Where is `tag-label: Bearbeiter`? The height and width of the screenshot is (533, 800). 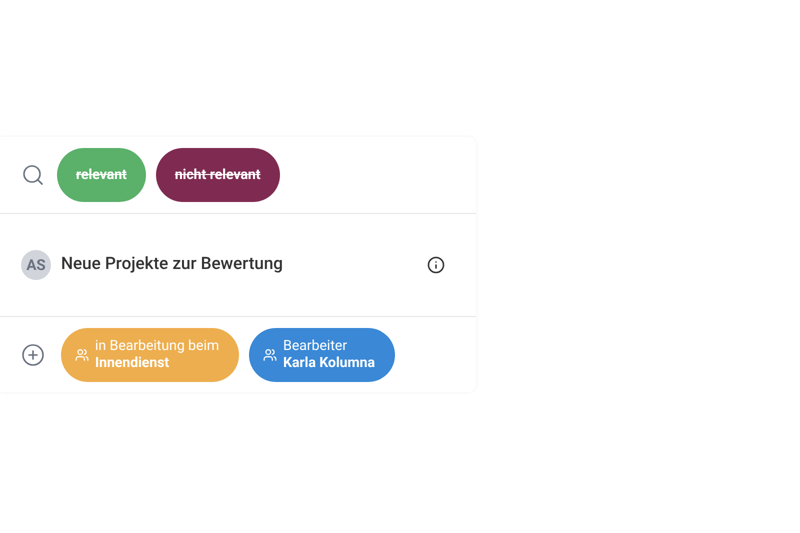
tag-label: Bearbeiter is located at coordinates (315, 346).